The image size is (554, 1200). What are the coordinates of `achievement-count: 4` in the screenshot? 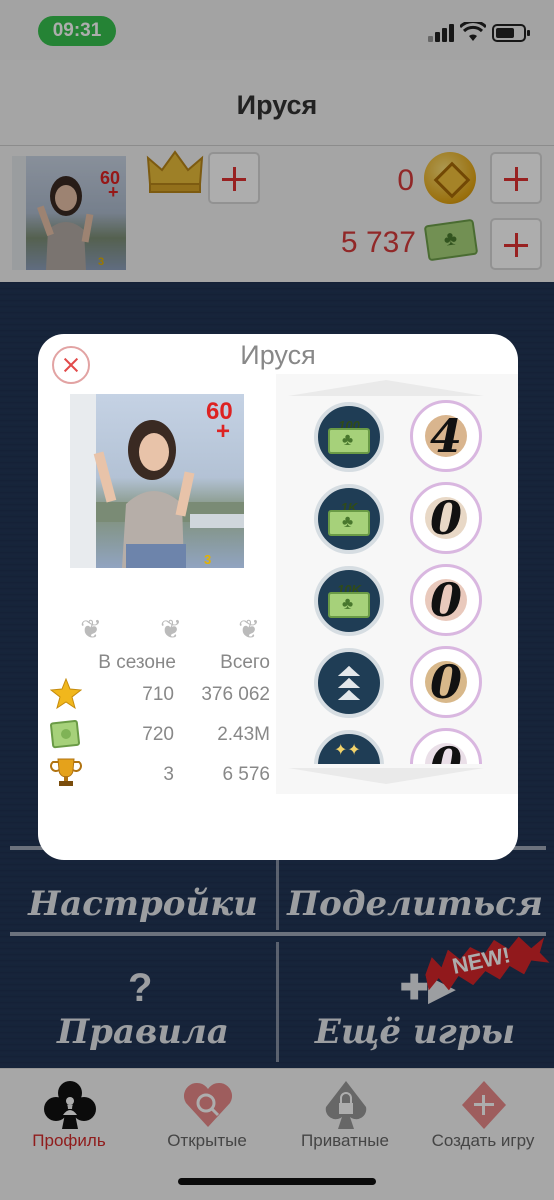 It's located at (445, 436).